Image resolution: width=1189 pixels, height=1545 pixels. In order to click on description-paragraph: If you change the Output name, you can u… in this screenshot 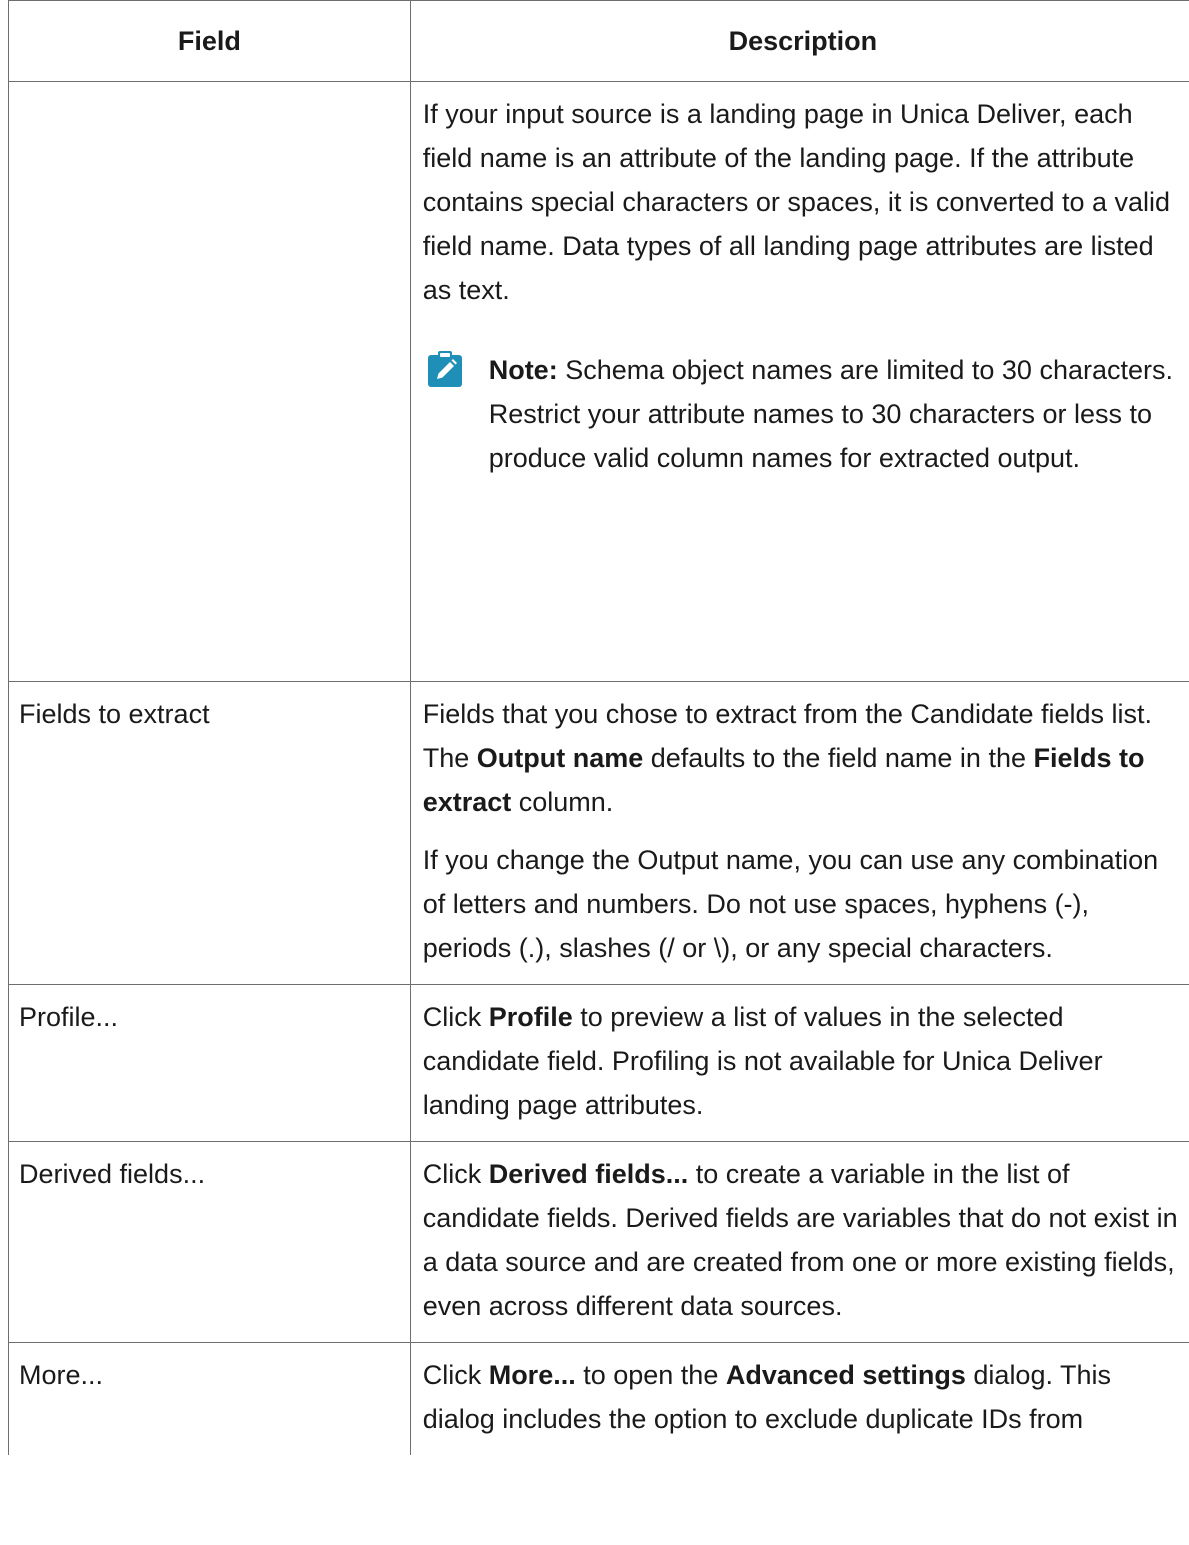, I will do `click(790, 904)`.